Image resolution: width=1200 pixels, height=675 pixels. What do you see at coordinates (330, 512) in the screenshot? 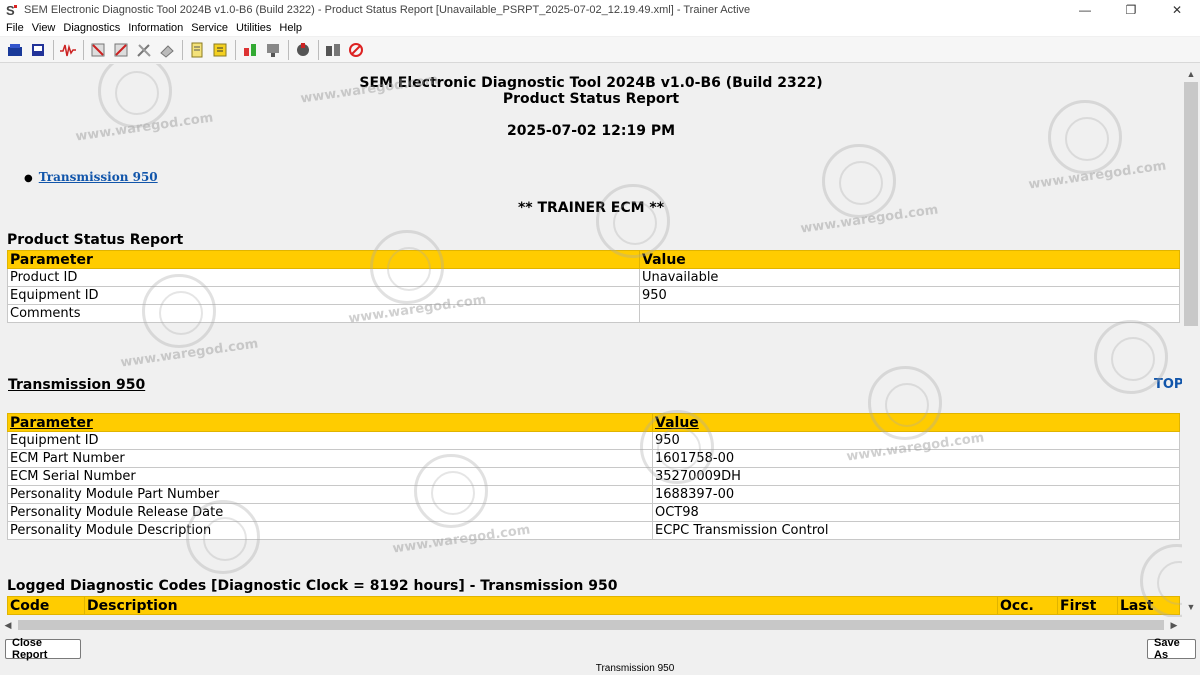
I see `parameter-cell: Personality Module Release Date` at bounding box center [330, 512].